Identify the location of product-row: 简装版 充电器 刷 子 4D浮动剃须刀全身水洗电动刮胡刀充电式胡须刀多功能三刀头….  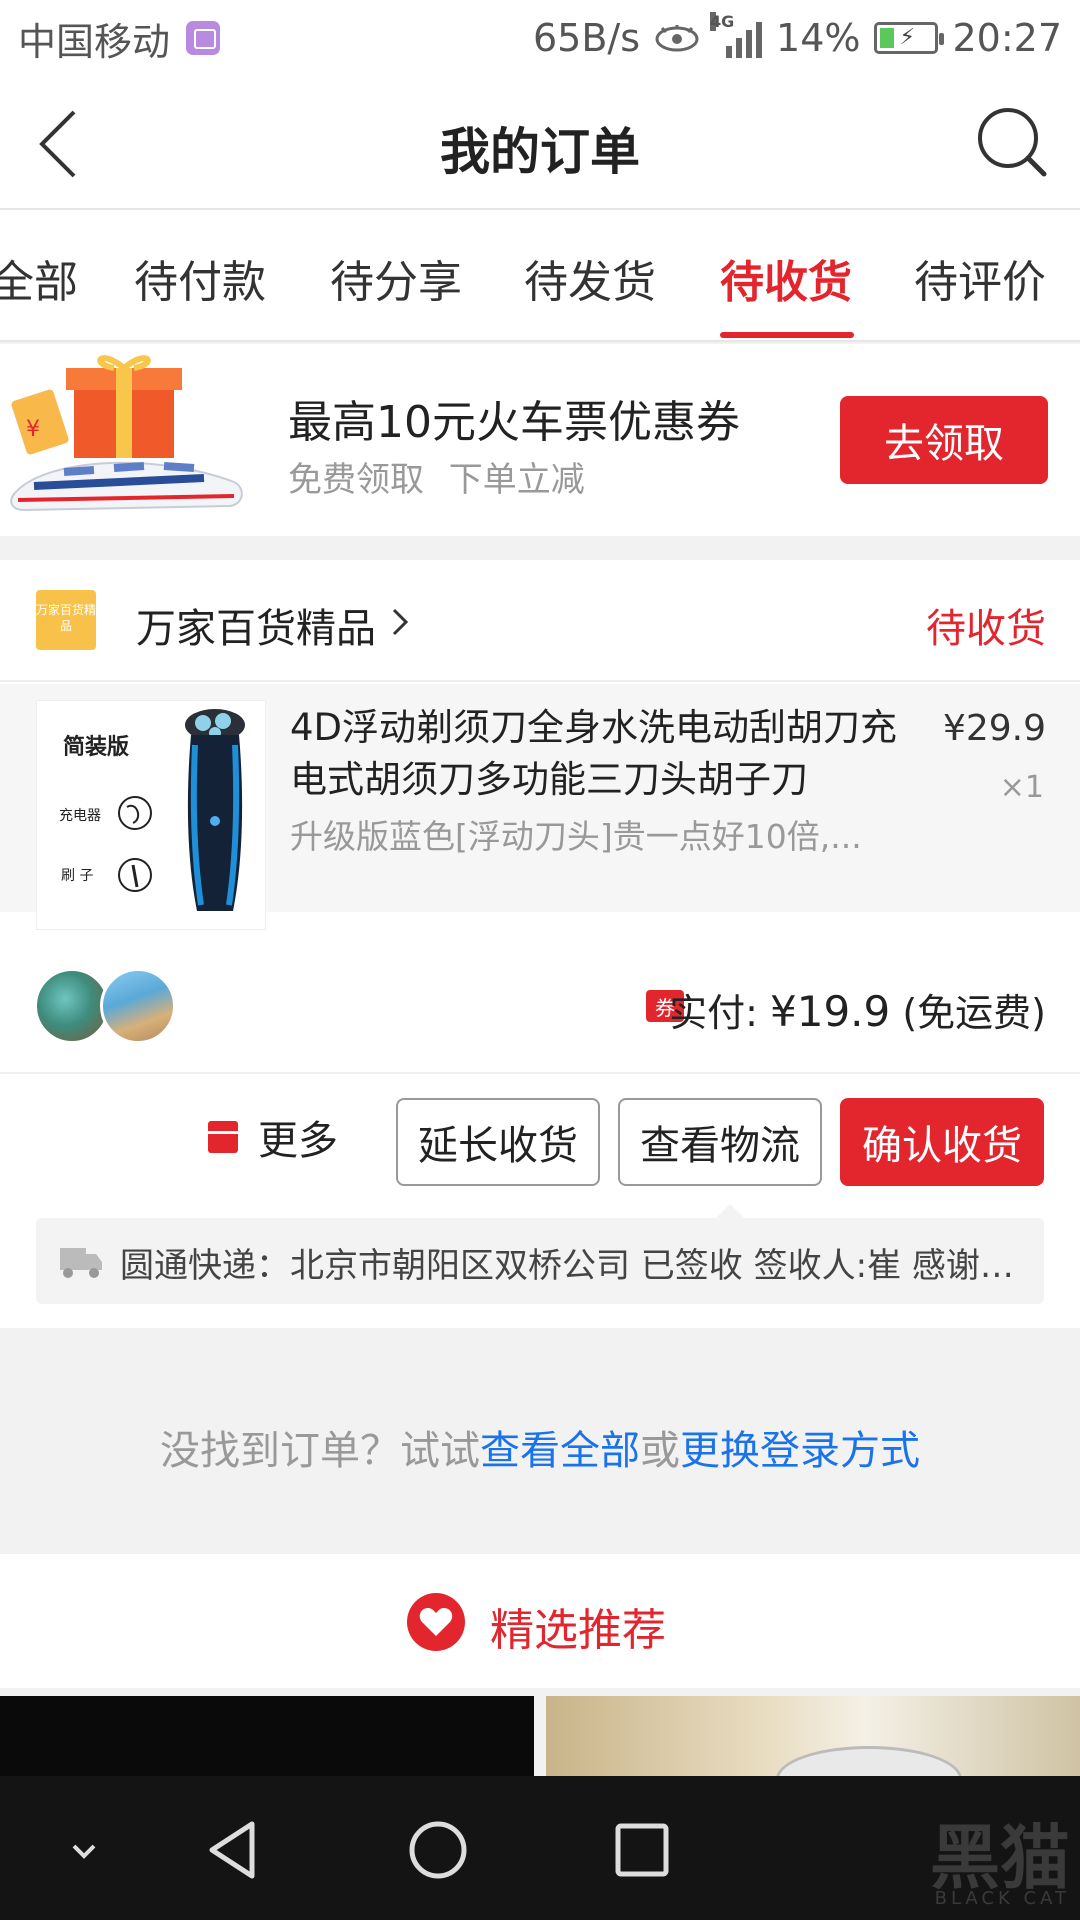
(540, 807).